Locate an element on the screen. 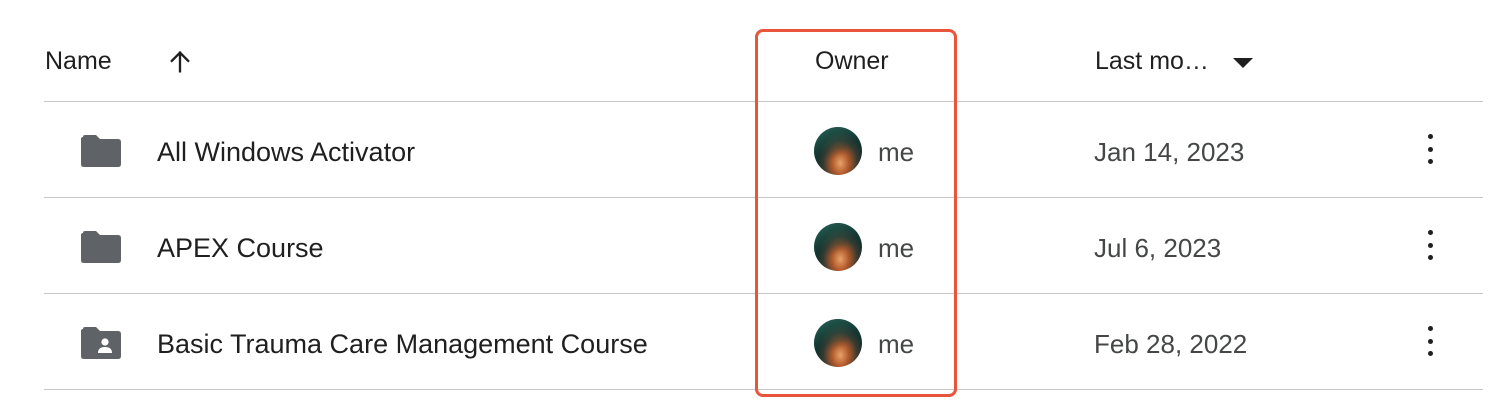  caret-down-icon is located at coordinates (1243, 63).